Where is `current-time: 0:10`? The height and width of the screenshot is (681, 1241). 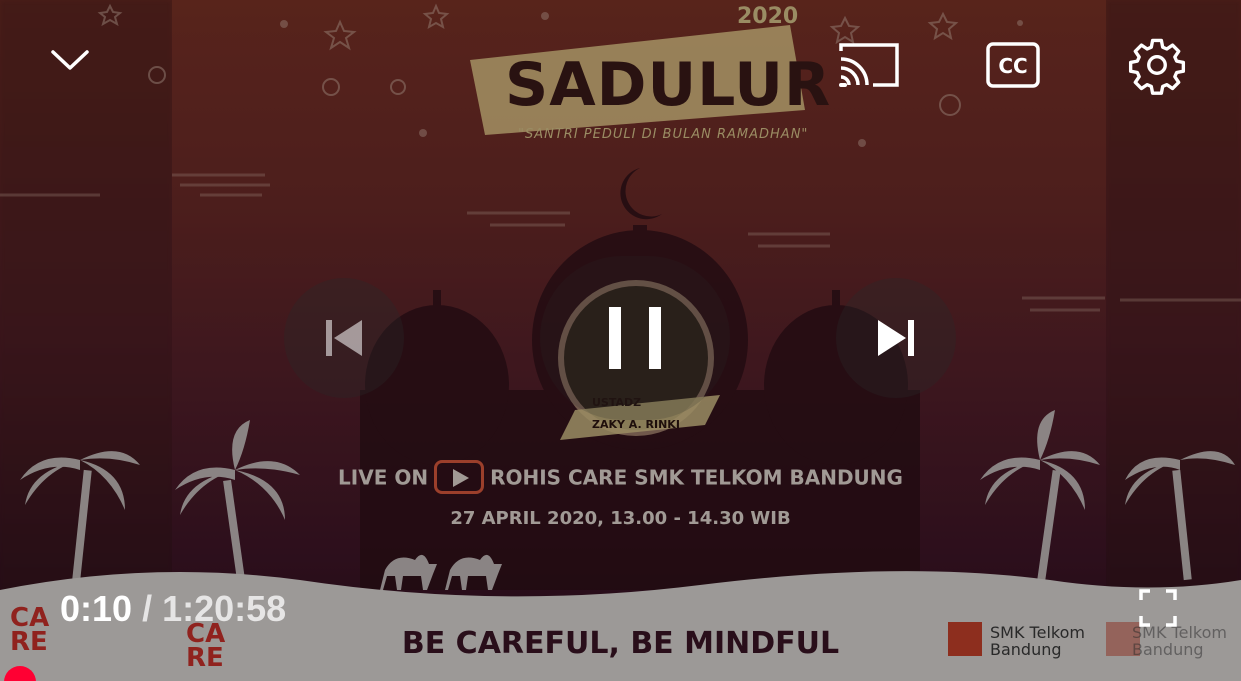 current-time: 0:10 is located at coordinates (96, 608).